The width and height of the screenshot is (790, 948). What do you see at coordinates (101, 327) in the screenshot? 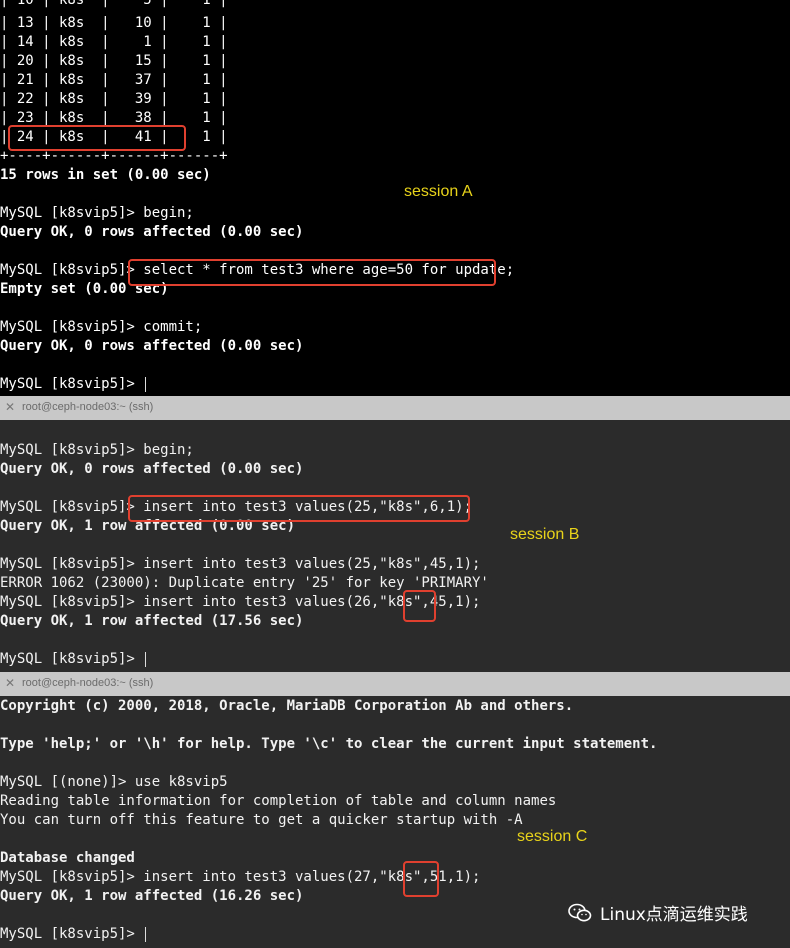
I see `terminal-line: MySQL [k8svip5]> commit;` at bounding box center [101, 327].